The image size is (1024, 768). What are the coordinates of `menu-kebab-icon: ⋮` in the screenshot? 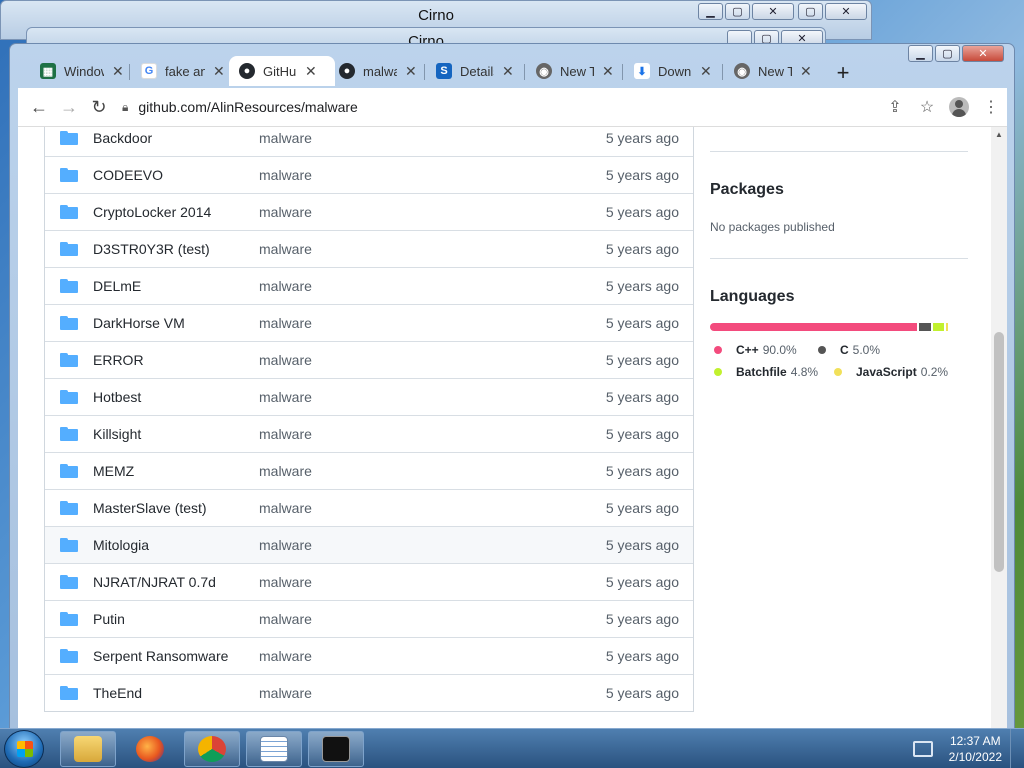 It's located at (991, 107).